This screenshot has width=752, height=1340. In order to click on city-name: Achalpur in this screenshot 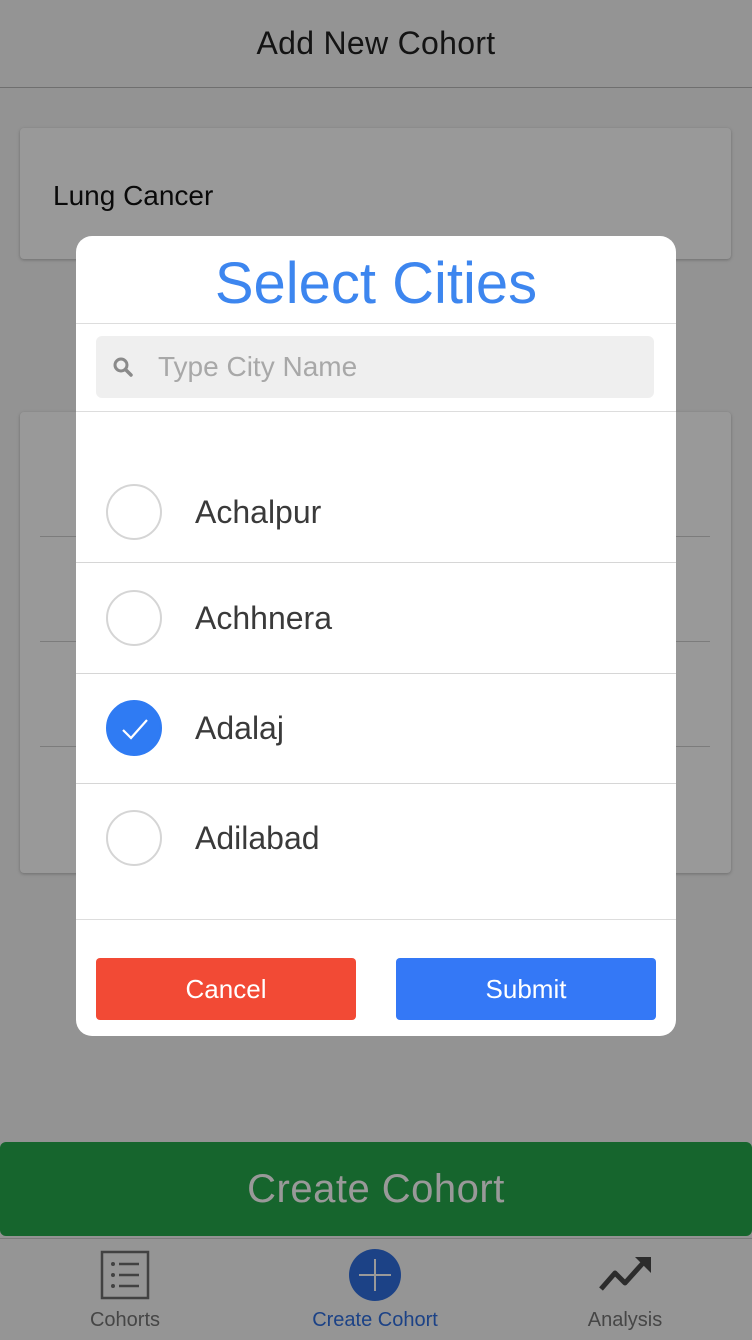, I will do `click(258, 512)`.